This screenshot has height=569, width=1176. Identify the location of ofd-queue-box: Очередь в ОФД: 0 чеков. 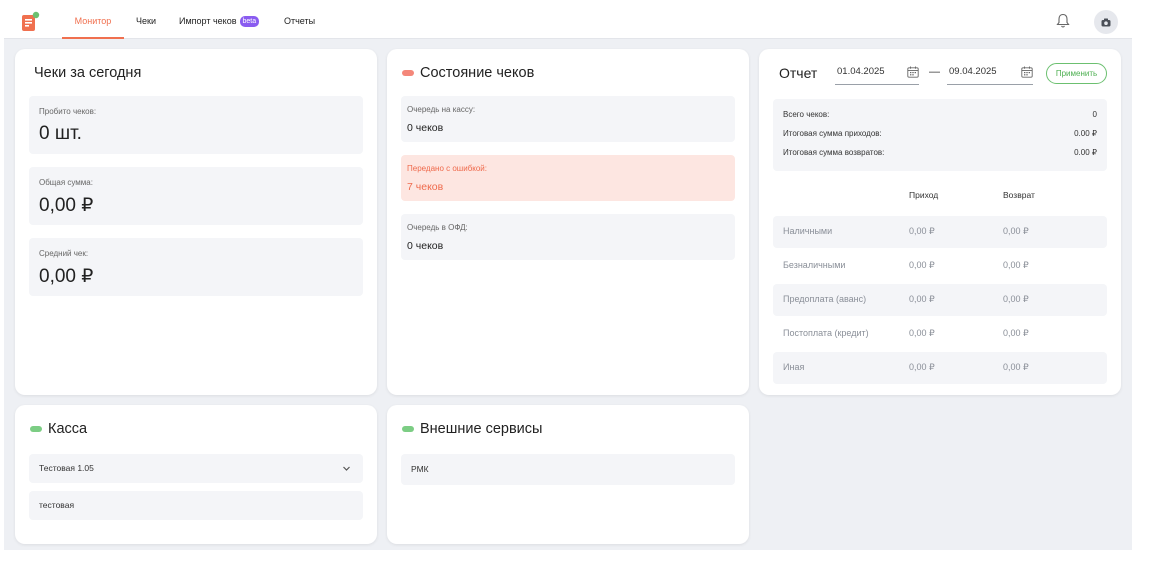
(568, 237).